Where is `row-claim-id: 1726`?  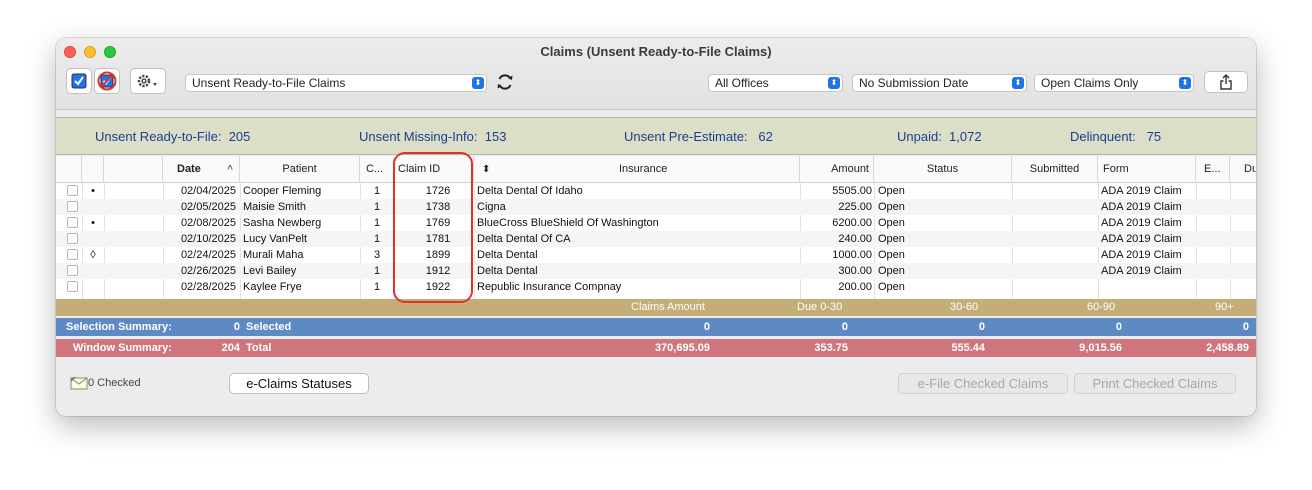 row-claim-id: 1726 is located at coordinates (438, 191).